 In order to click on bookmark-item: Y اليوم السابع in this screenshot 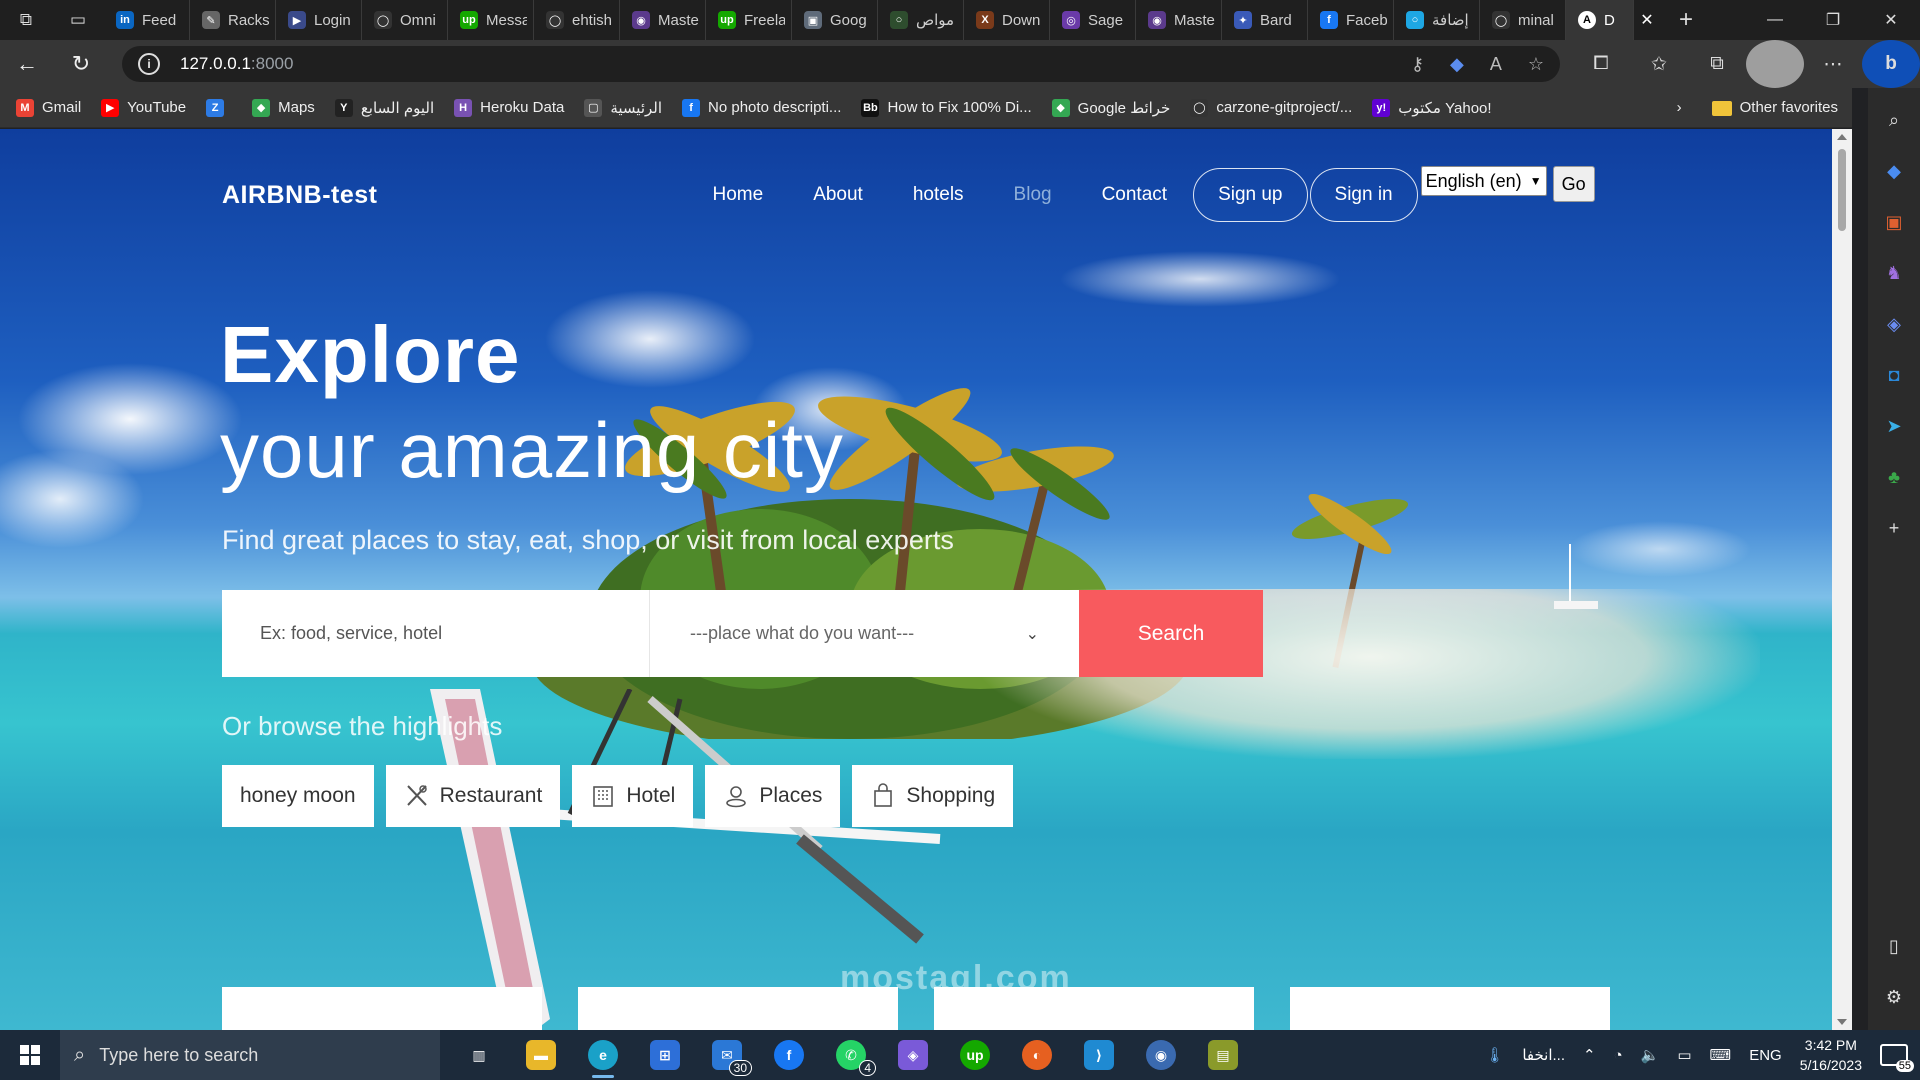, I will do `click(384, 107)`.